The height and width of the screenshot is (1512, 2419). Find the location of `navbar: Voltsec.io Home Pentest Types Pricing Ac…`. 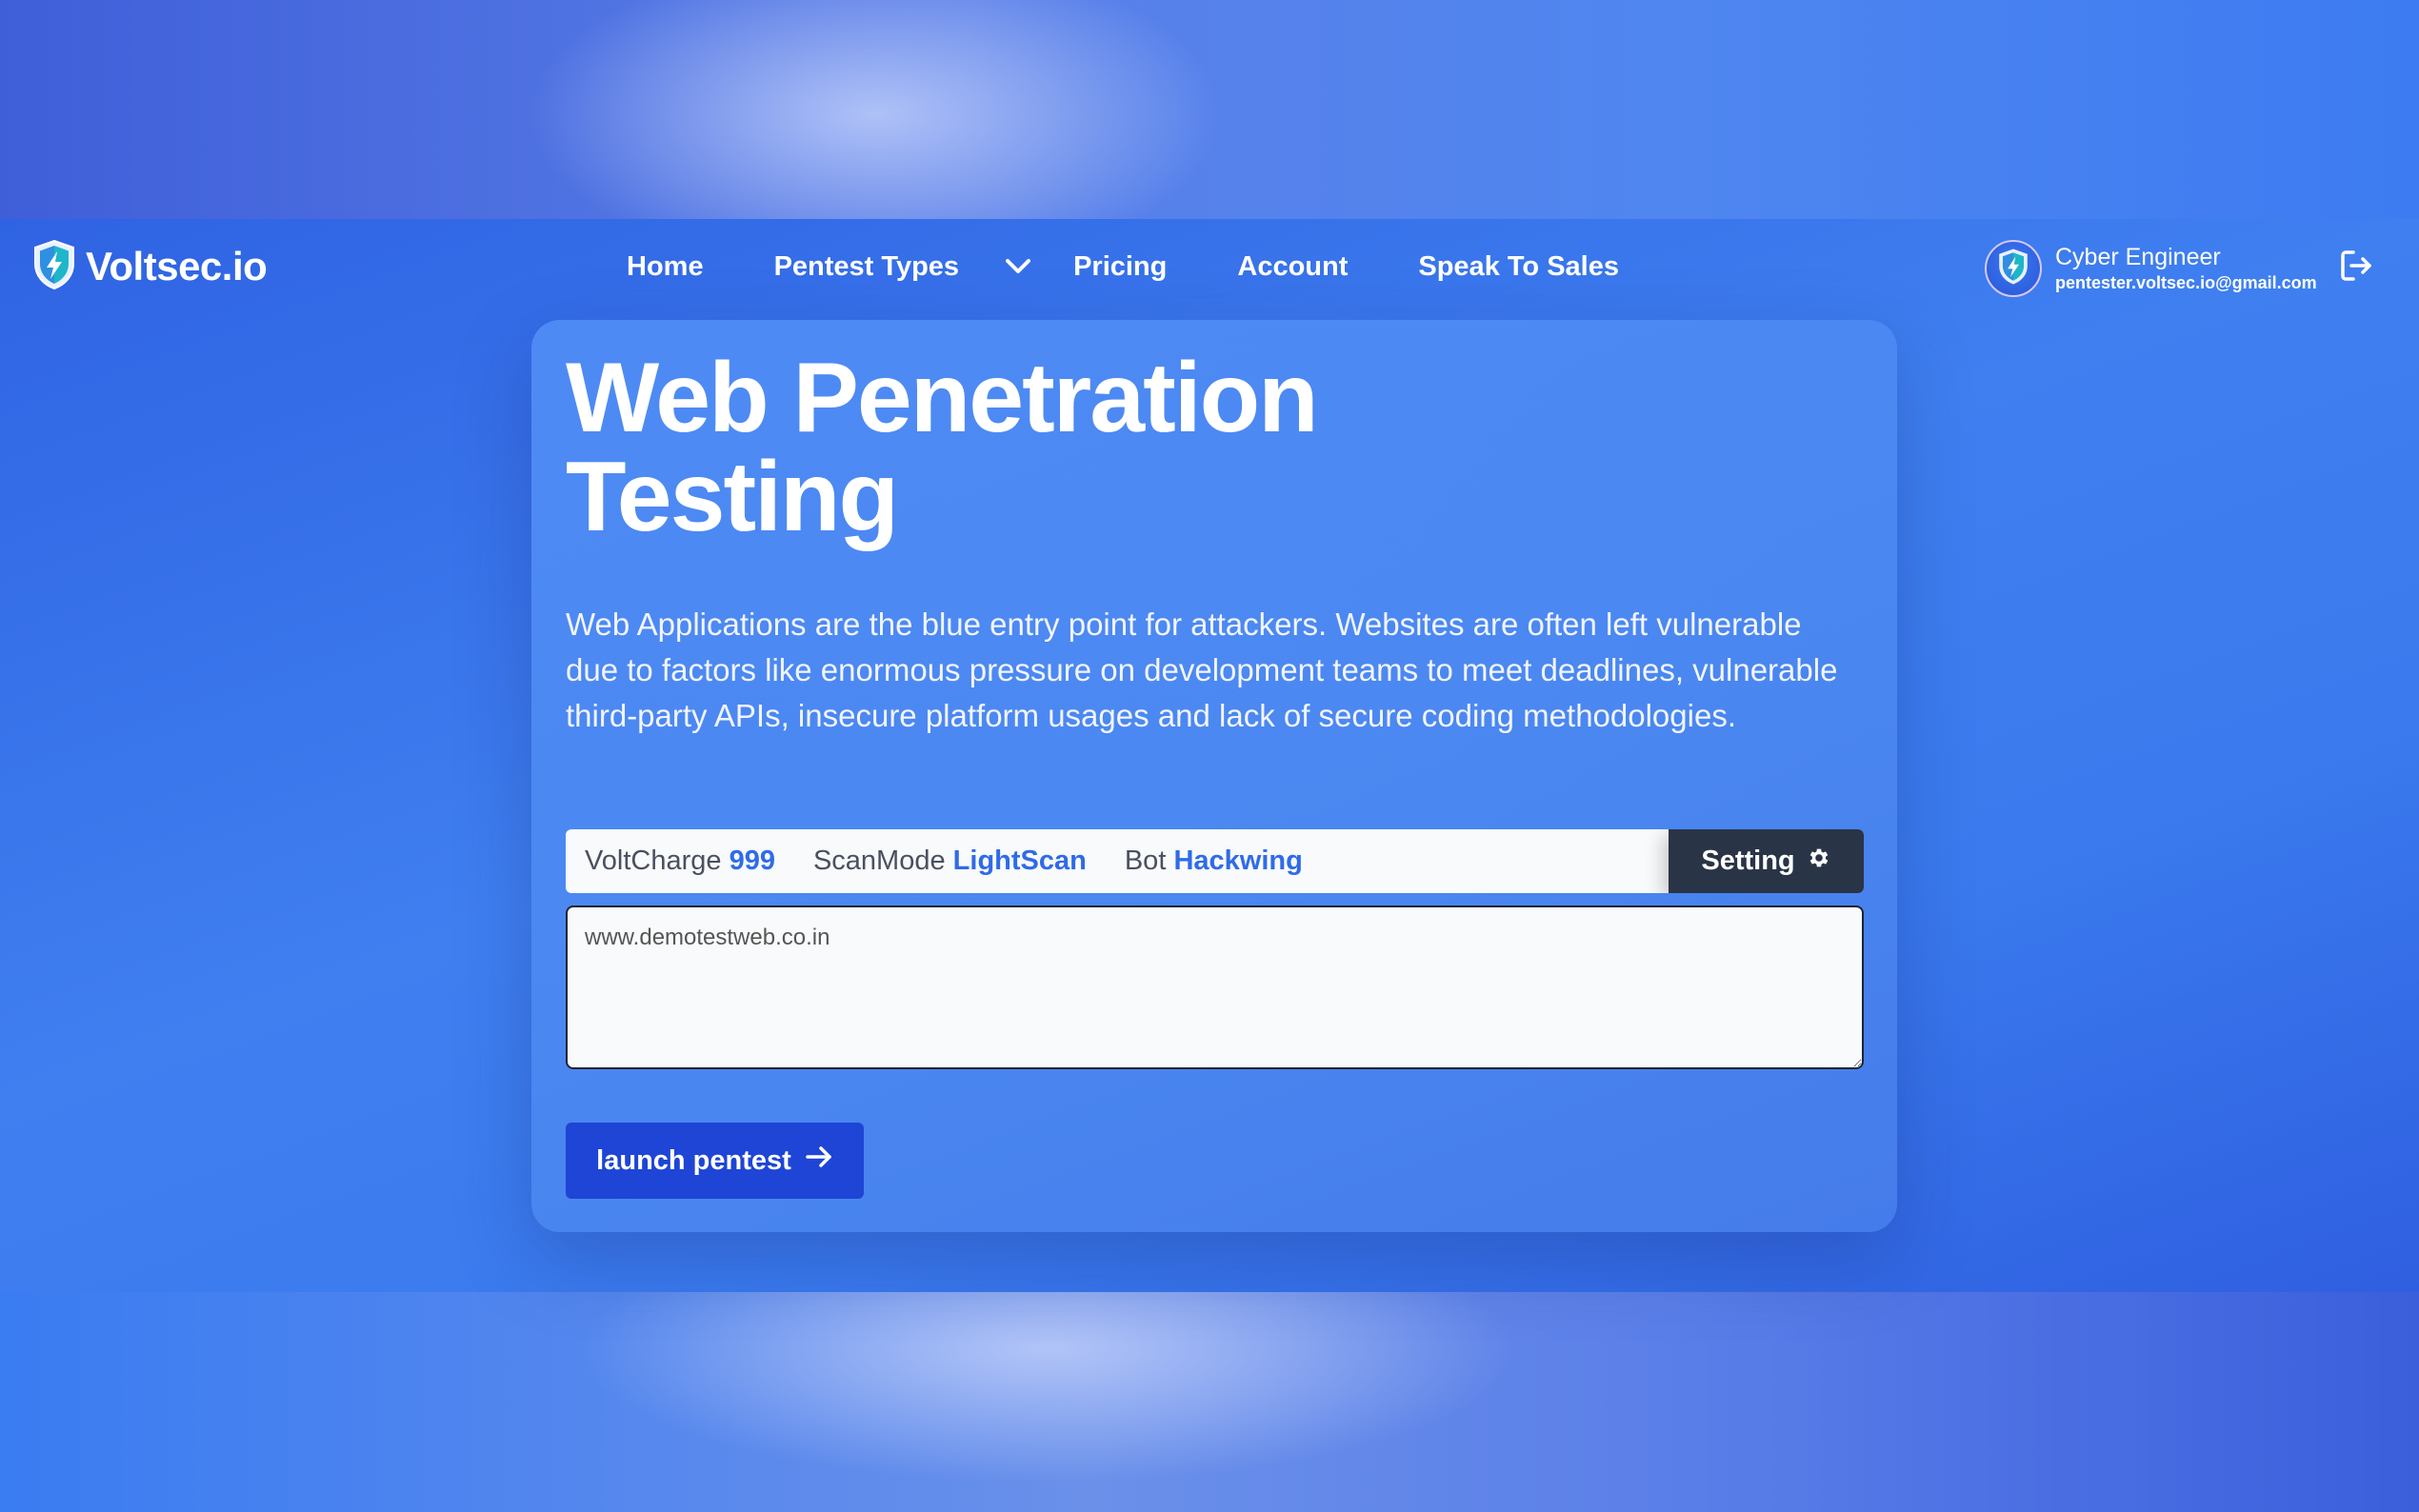

navbar: Voltsec.io Home Pentest Types Pricing Ac… is located at coordinates (1209, 266).